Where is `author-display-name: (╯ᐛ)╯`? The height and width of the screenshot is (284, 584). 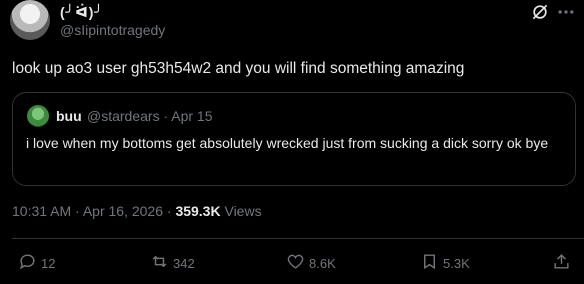 author-display-name: (╯ᐛ)╯ is located at coordinates (82, 12).